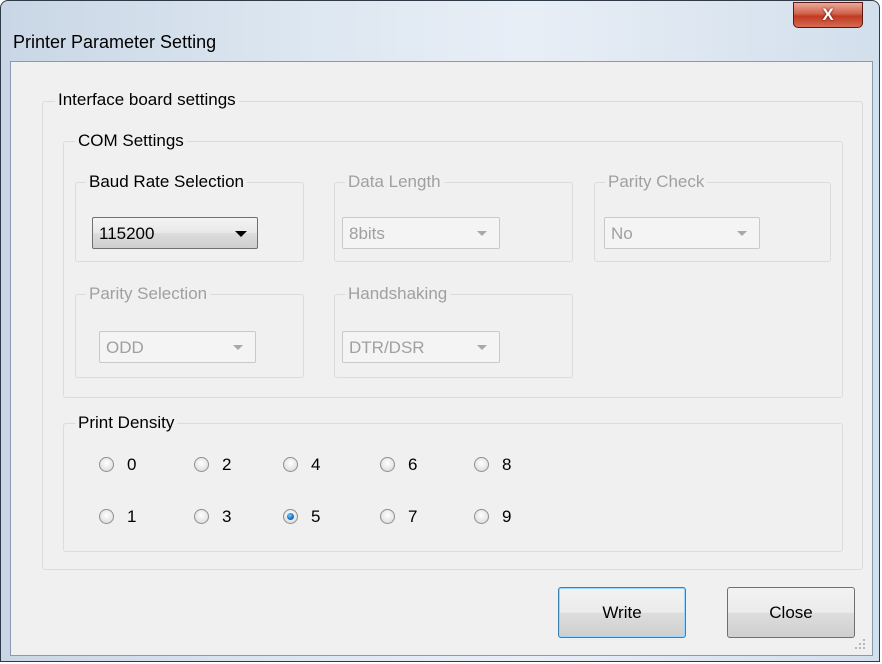  I want to click on print-density-label: Print Density, so click(126, 423).